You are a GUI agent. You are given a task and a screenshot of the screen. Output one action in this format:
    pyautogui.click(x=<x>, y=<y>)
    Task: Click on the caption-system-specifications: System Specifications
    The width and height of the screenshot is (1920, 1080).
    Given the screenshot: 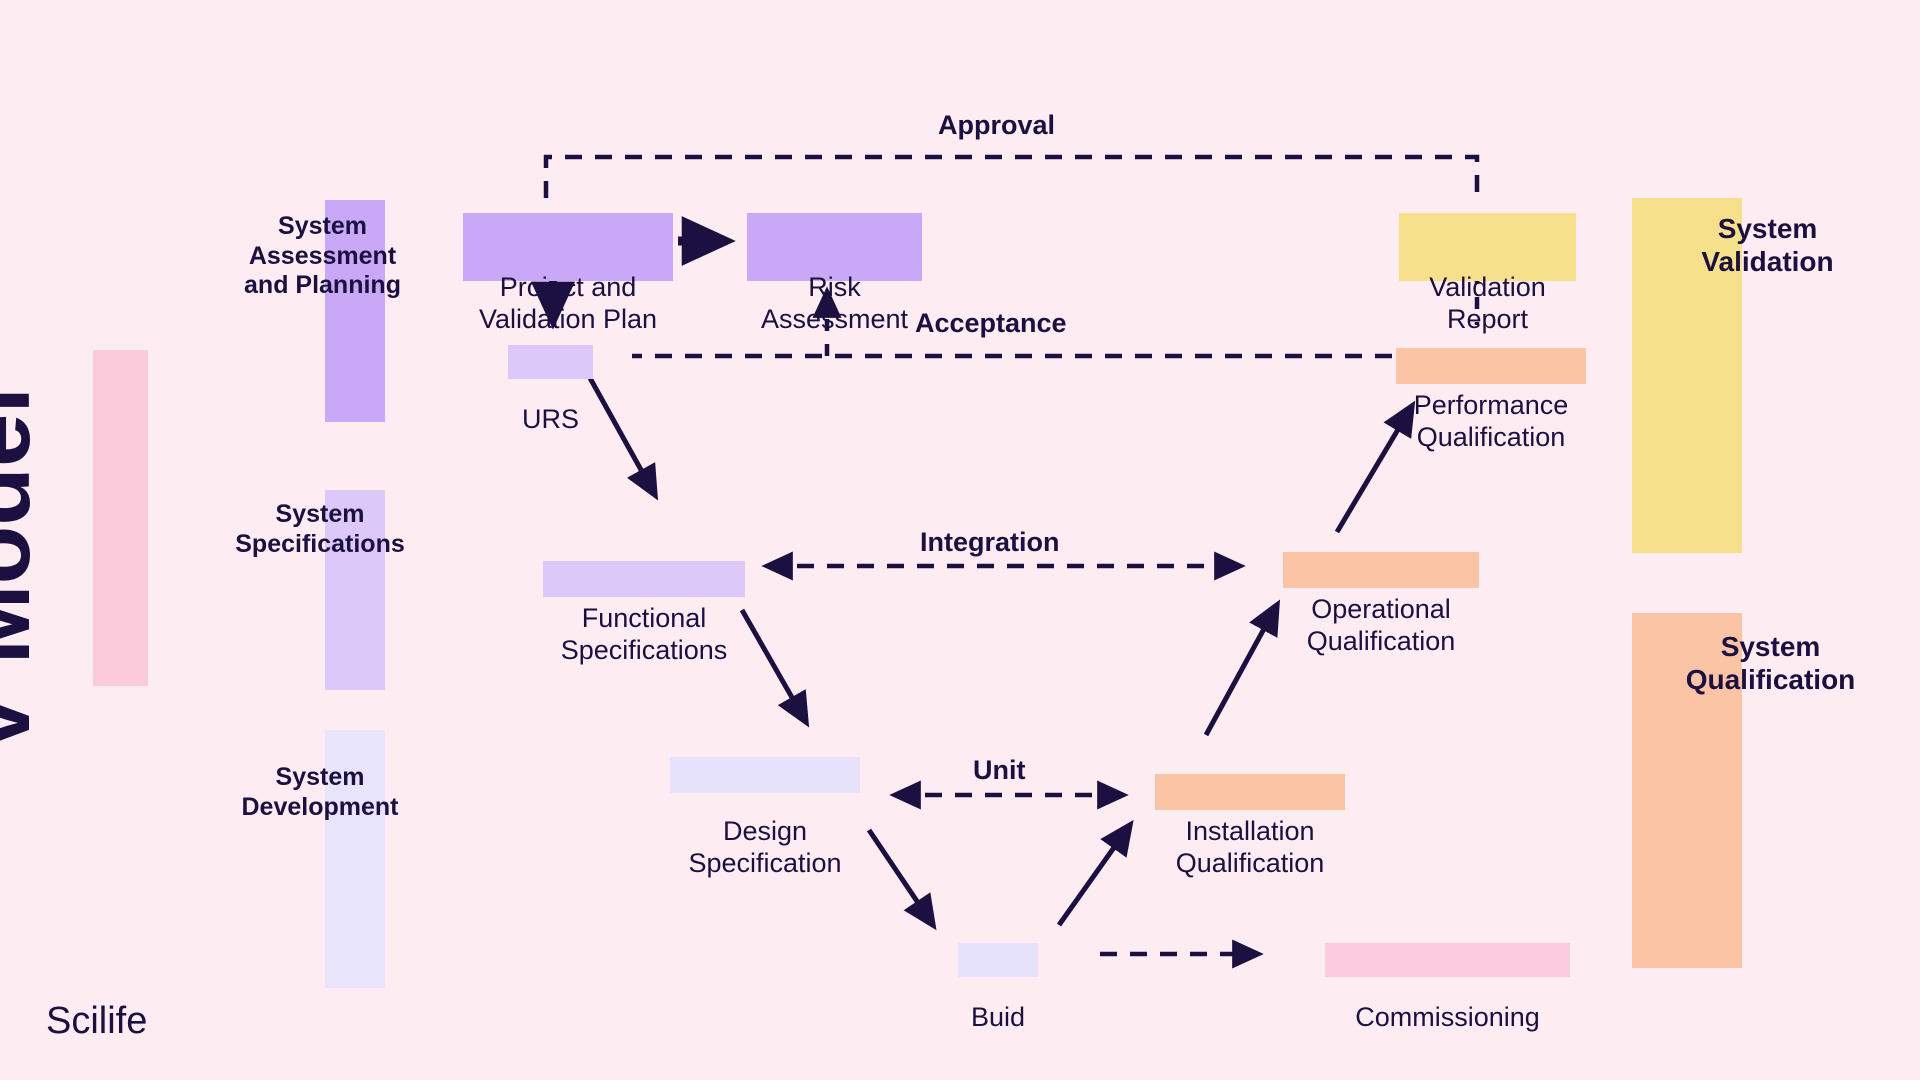 What is the action you would take?
    pyautogui.click(x=320, y=529)
    